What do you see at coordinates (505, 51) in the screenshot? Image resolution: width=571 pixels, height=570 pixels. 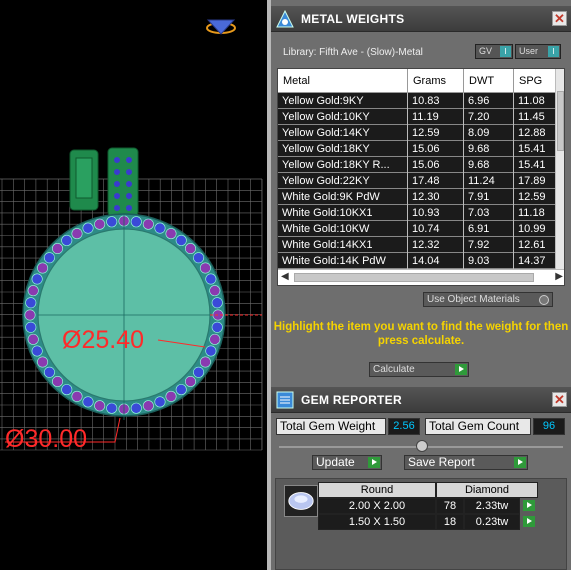 I see `gv-toggle-switch: I` at bounding box center [505, 51].